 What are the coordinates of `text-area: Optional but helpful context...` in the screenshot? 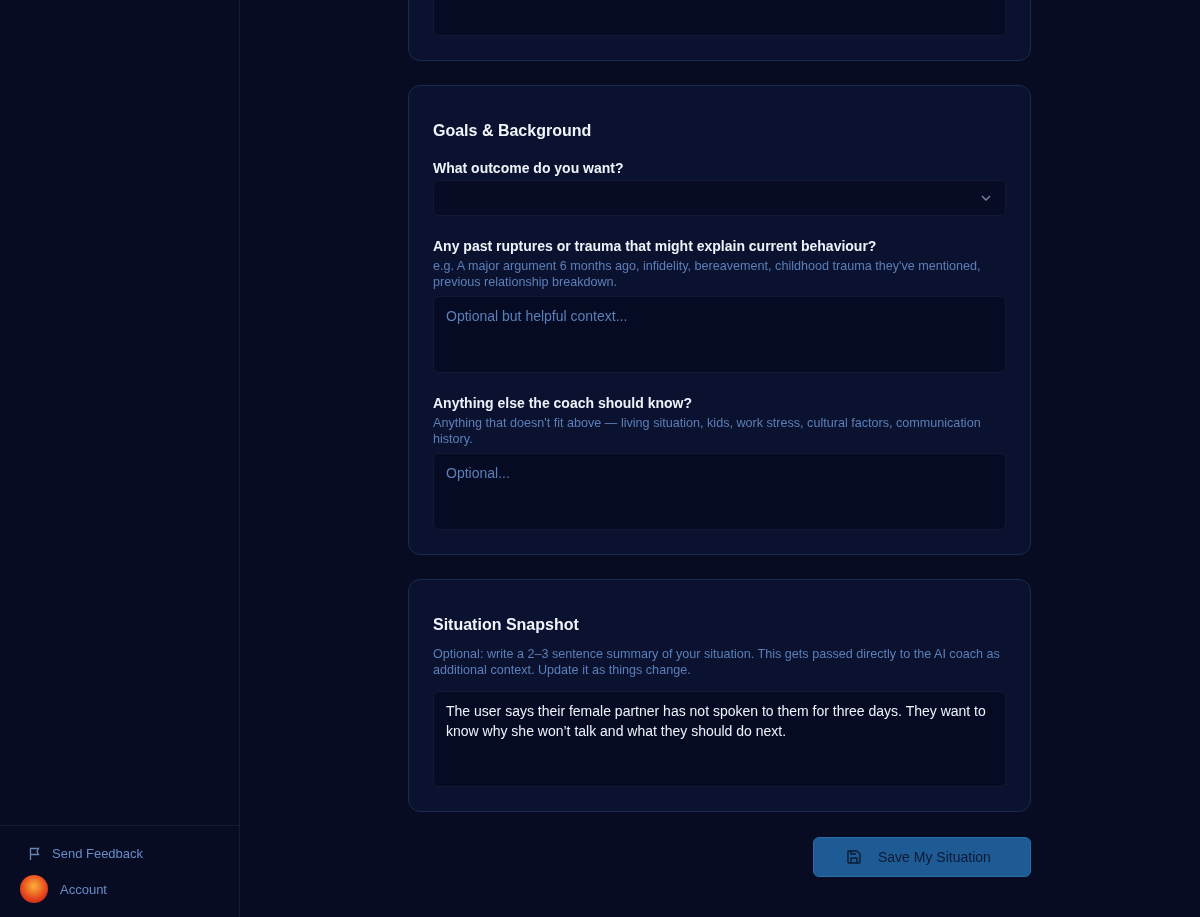 It's located at (719, 334).